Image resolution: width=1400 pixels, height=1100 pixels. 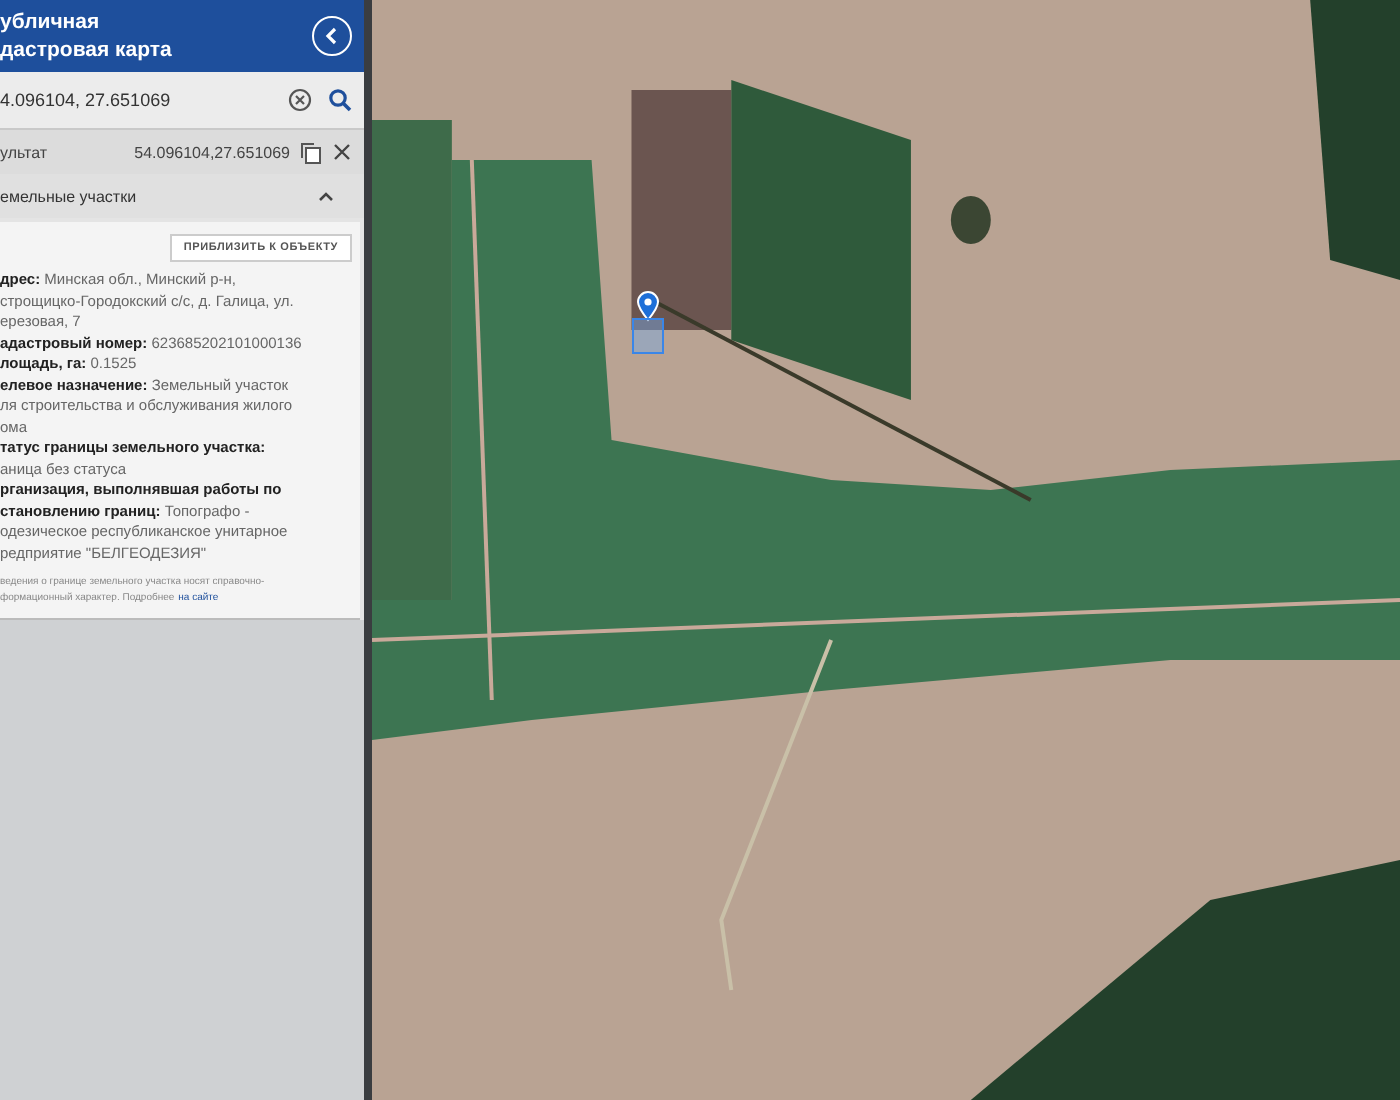 I want to click on result-label: ультат, so click(x=25, y=152).